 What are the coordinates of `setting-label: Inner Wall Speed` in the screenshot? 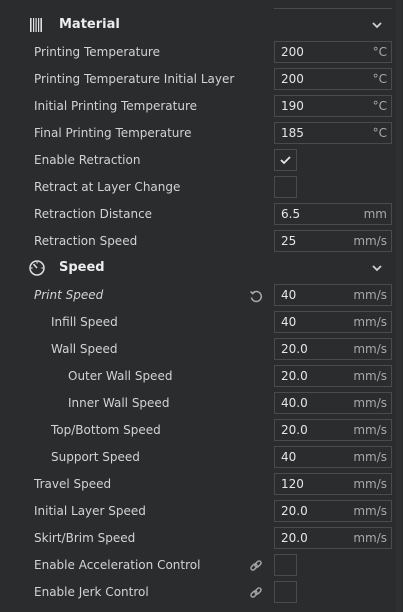 It's located at (119, 403).